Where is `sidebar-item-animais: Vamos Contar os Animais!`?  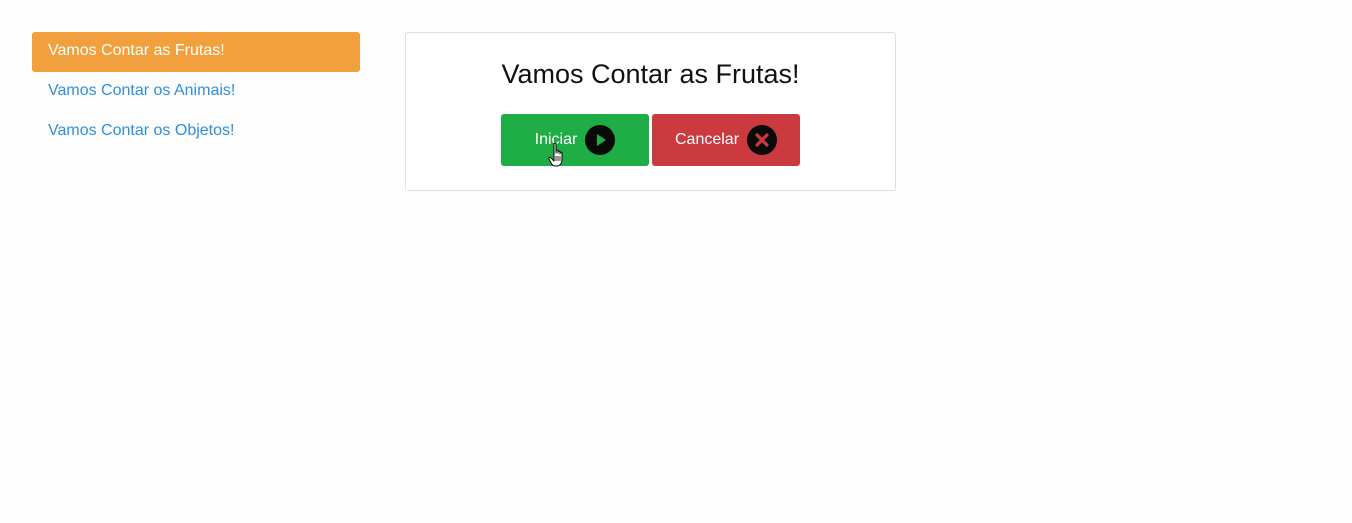
sidebar-item-animais: Vamos Contar os Animais! is located at coordinates (196, 92).